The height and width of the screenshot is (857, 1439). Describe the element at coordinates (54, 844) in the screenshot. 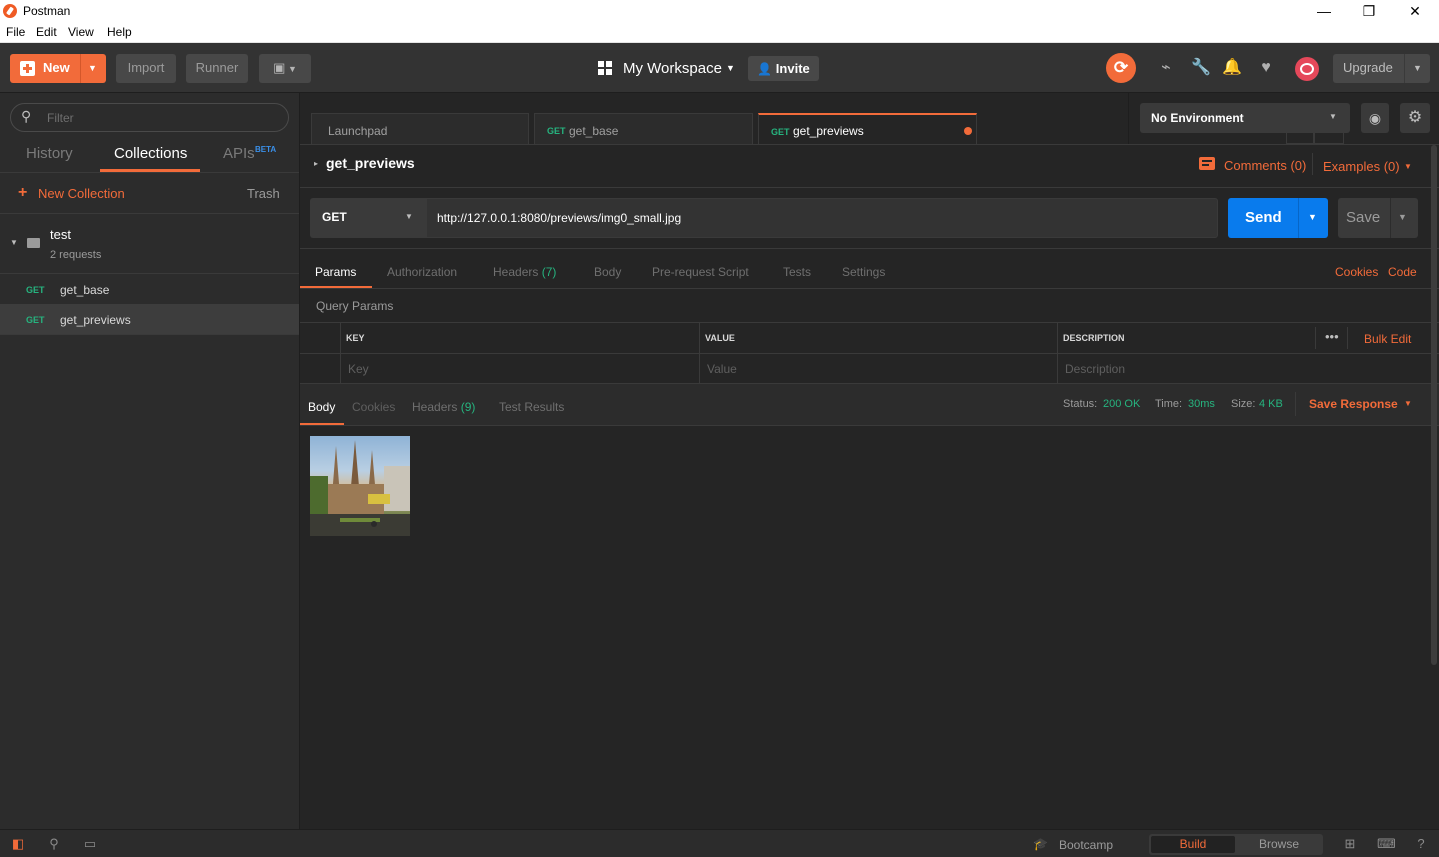

I see `find-icon: ⚲` at that location.